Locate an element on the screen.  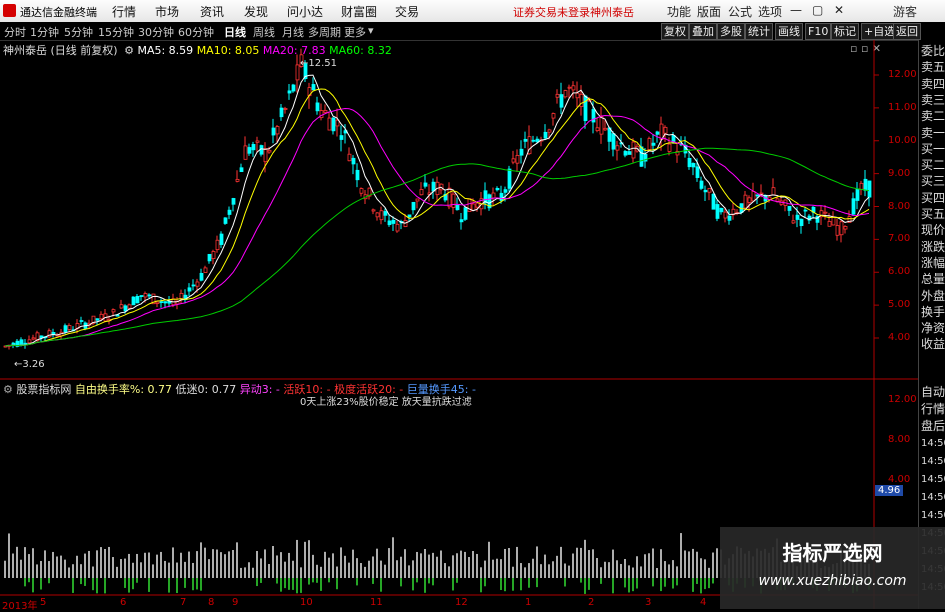
login-status: 证券交易未登录 is located at coordinates (551, 12).